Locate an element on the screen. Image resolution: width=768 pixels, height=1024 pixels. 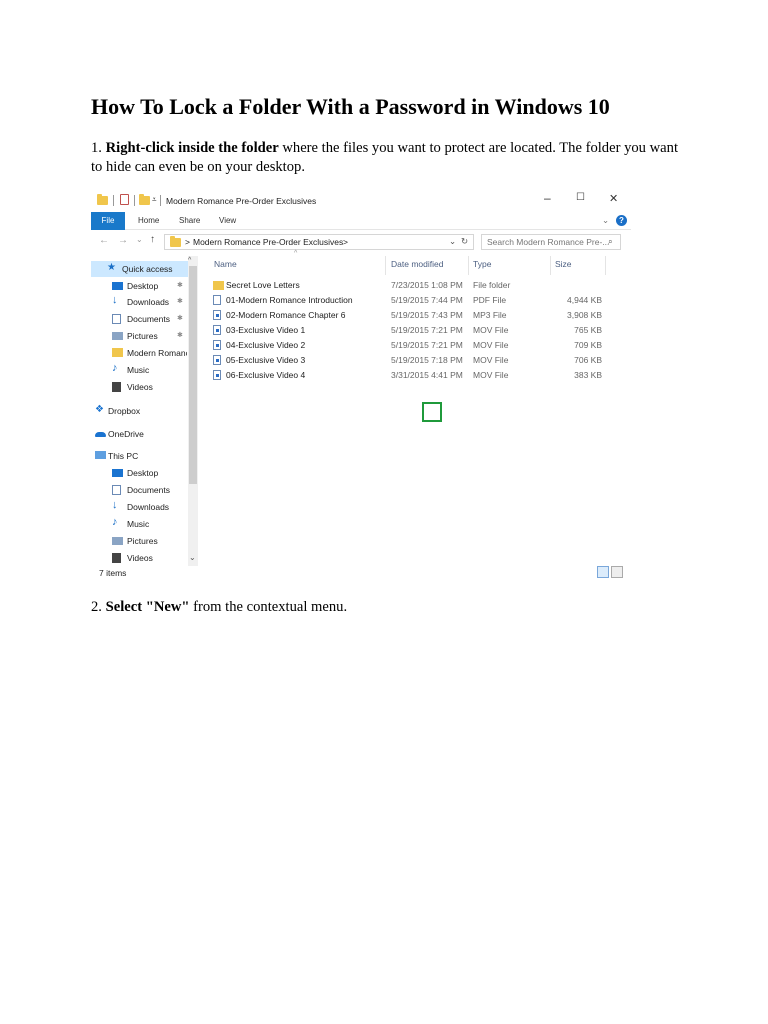
file-date: 5/19/2015 7:21 PM is located at coordinates (427, 345).